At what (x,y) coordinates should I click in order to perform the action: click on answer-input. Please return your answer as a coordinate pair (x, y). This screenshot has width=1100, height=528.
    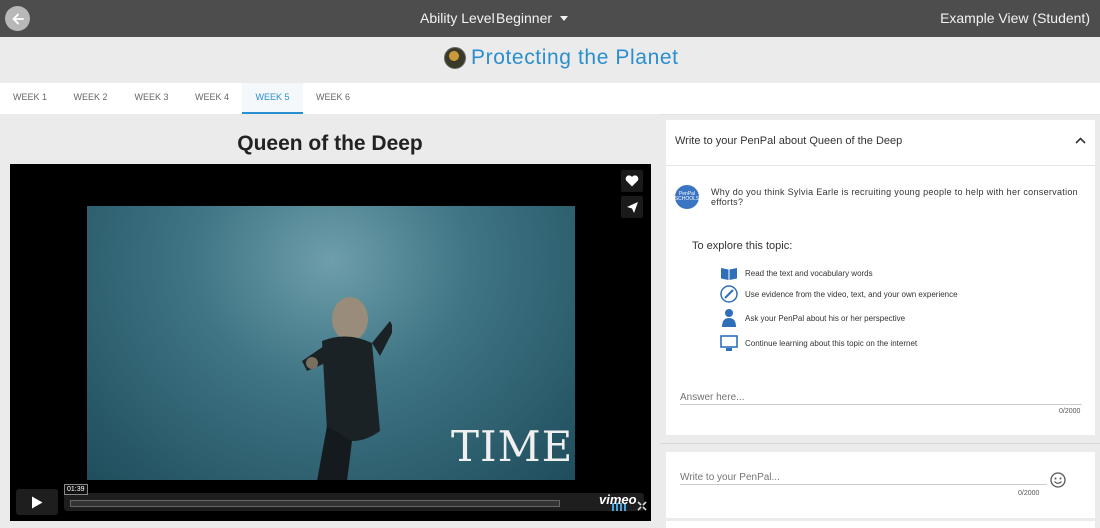
    Looking at the image, I should click on (881, 397).